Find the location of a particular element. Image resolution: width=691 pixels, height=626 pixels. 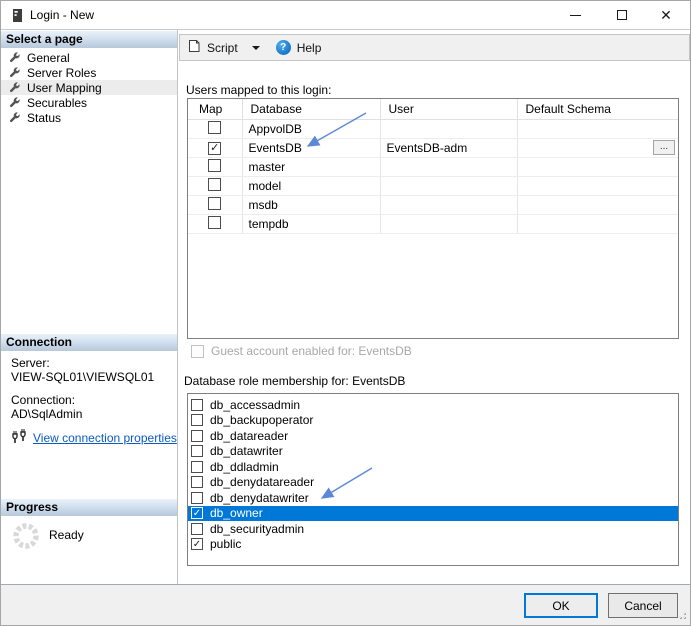

sidebar-item-label: Server Roles is located at coordinates (62, 72).